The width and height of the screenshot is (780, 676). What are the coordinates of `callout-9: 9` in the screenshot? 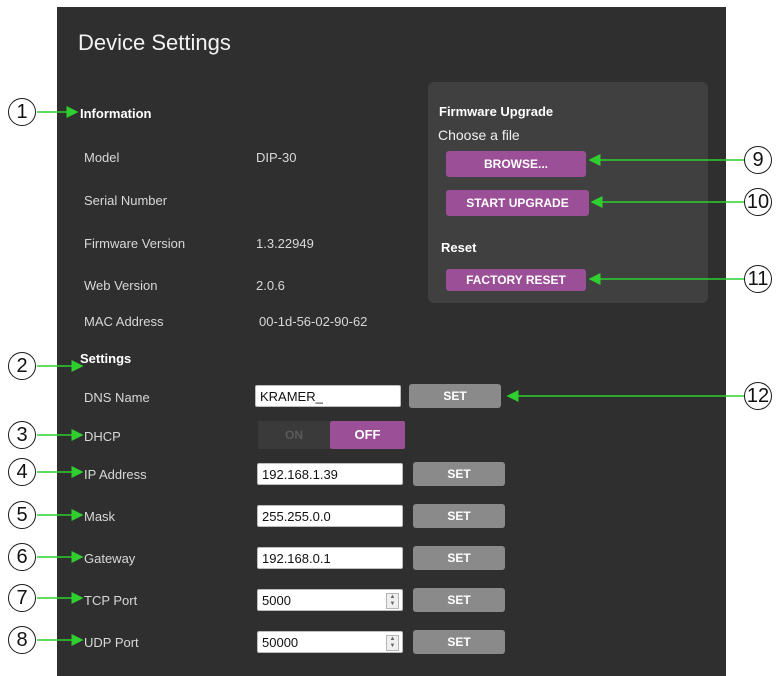 It's located at (758, 160).